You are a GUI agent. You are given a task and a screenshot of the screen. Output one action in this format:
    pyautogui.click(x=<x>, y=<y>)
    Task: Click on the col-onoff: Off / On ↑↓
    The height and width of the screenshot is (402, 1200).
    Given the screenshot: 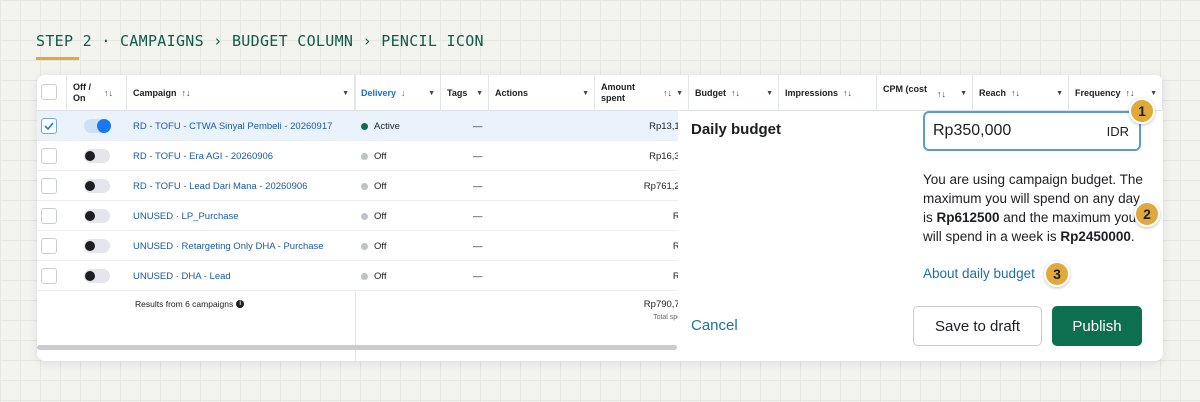 What is the action you would take?
    pyautogui.click(x=97, y=93)
    